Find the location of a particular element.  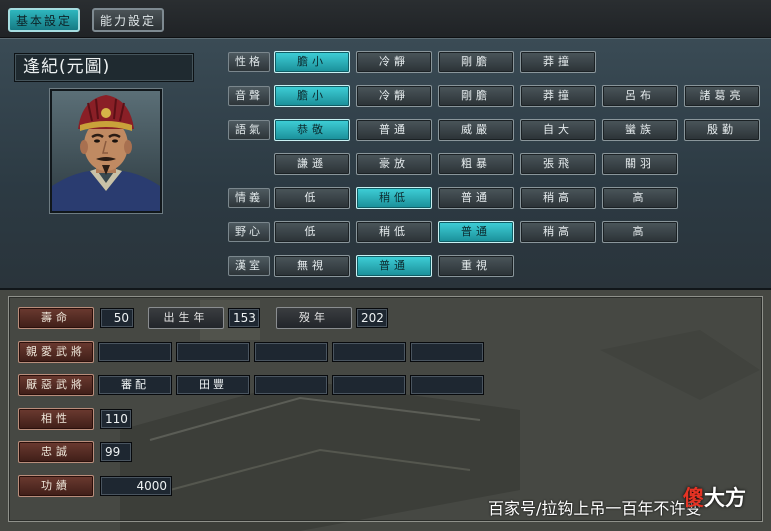

ambition-option-low: 低 is located at coordinates (312, 232).